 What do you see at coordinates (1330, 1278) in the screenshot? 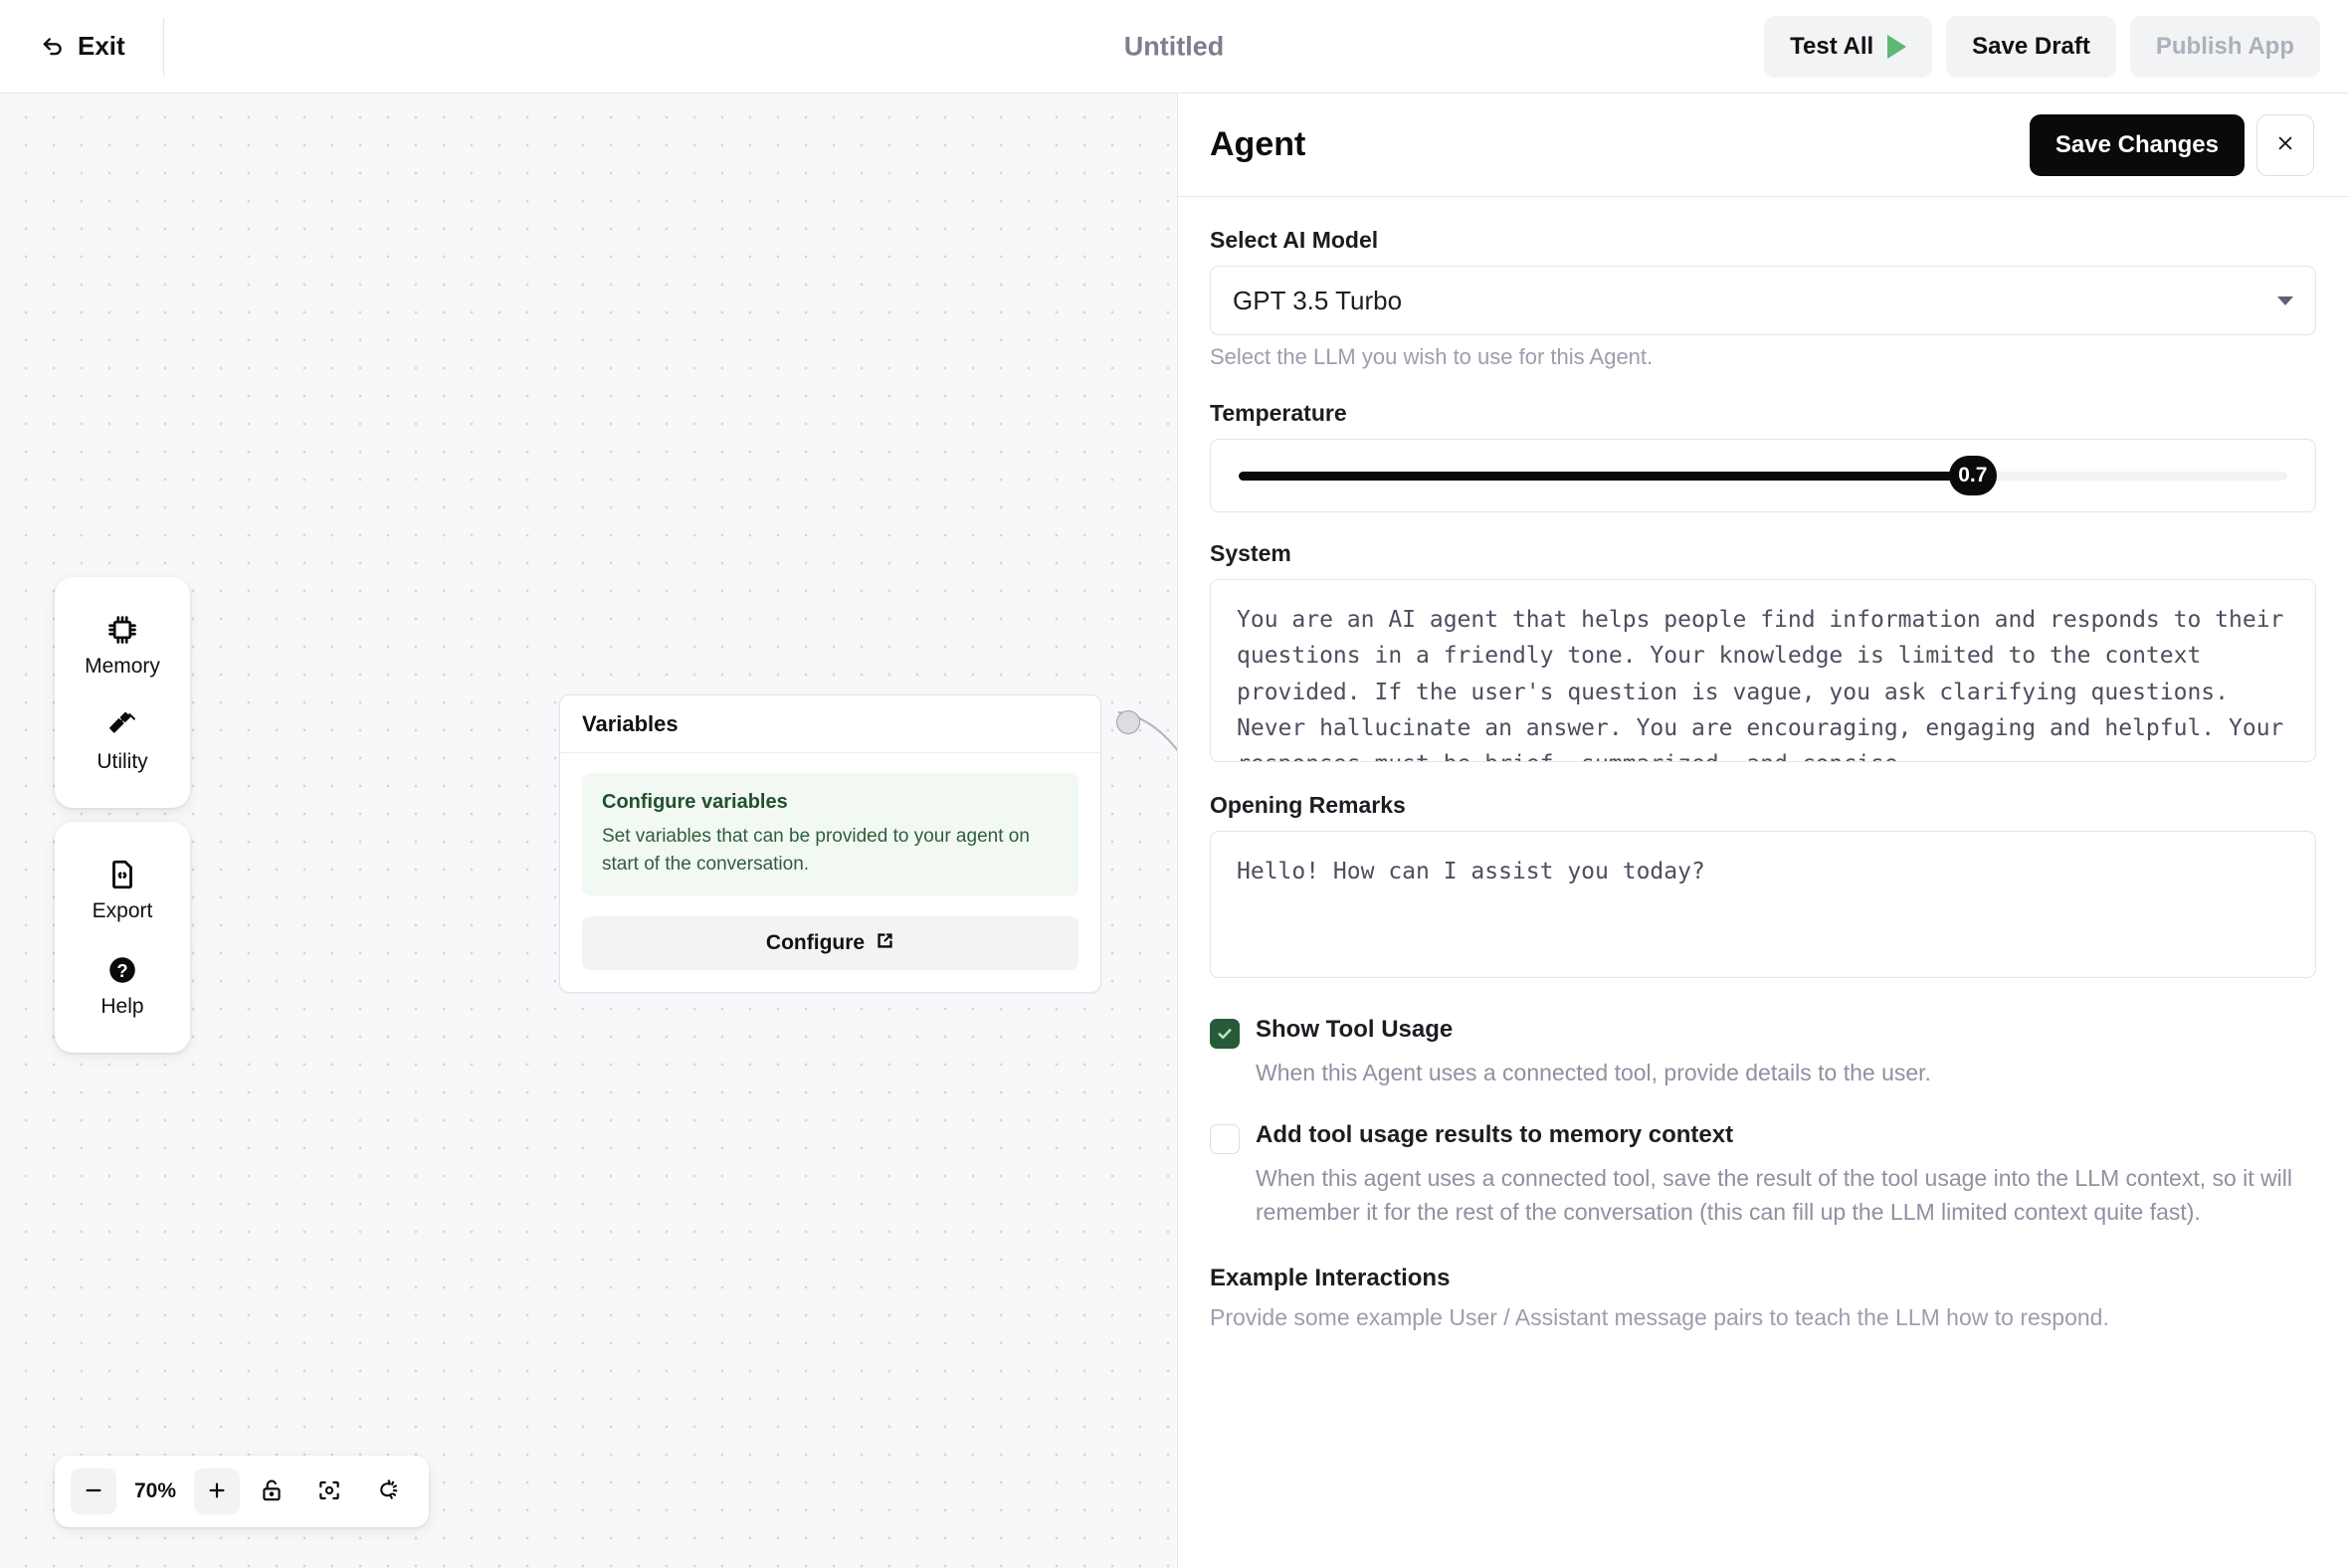
I see `example-interactions-title: Example Interactions` at bounding box center [1330, 1278].